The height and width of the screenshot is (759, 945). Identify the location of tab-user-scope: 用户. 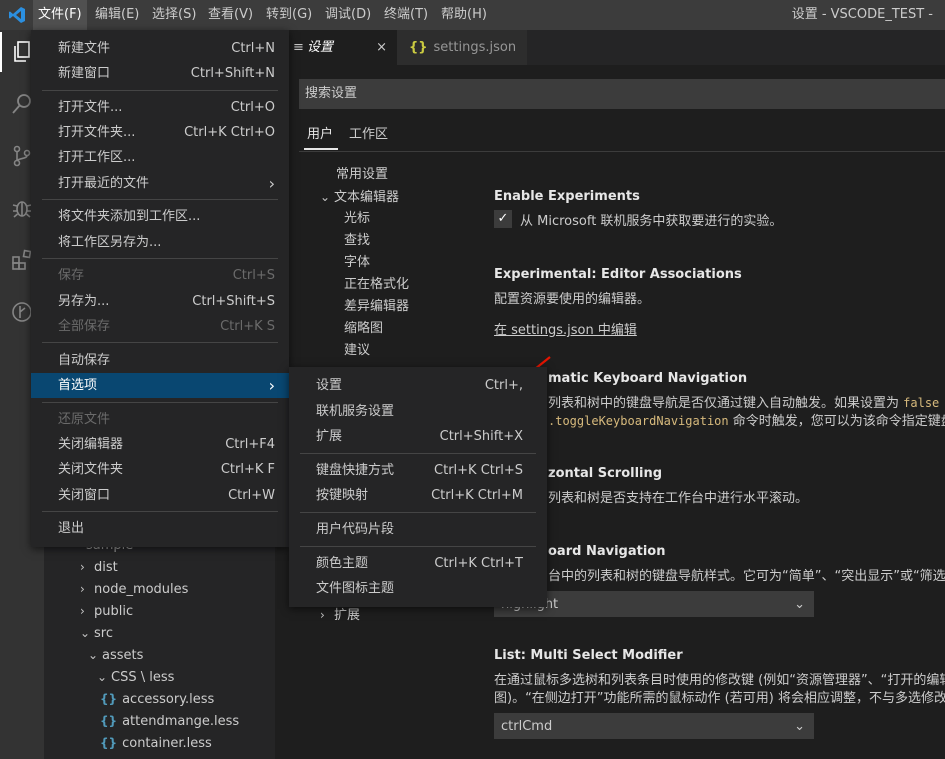
(320, 135).